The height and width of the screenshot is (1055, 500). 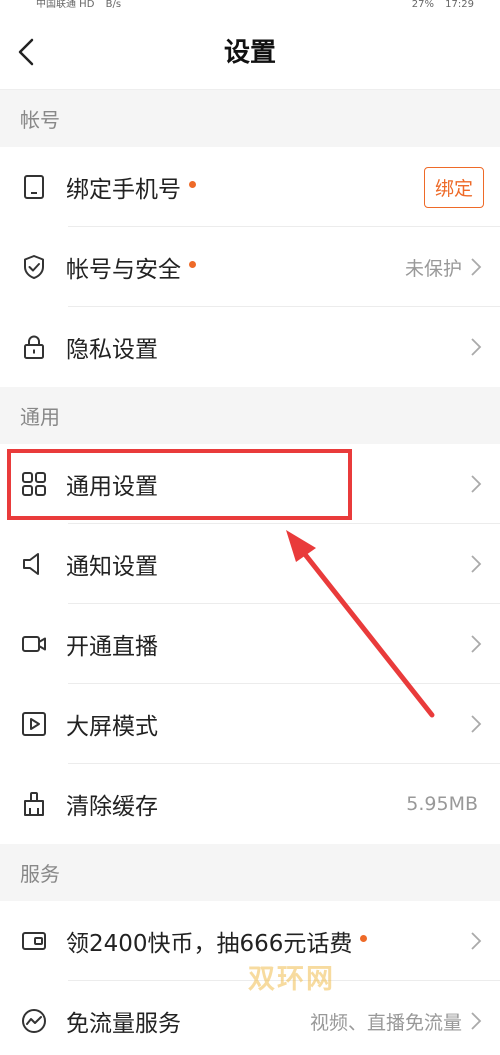 I want to click on account-security-row: 帐号与安全 未保护, so click(x=250, y=267).